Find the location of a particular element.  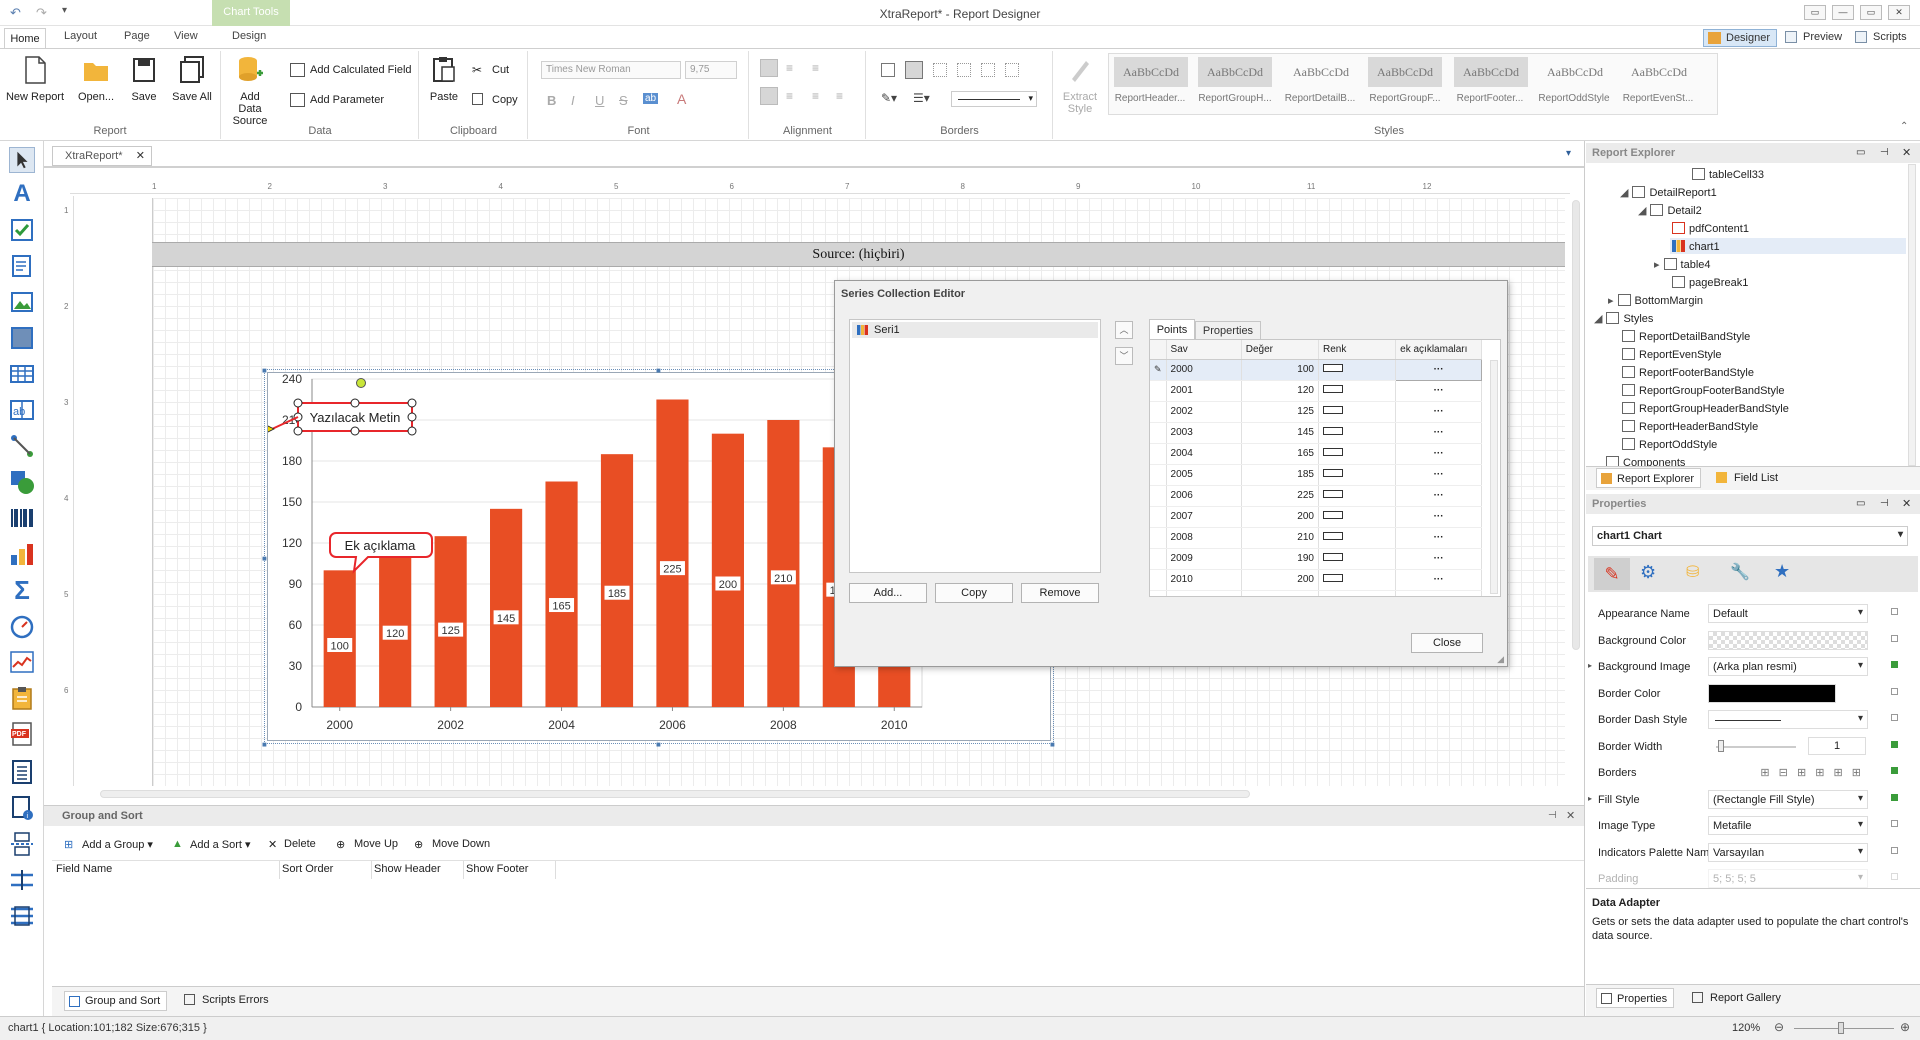

cell-sav: 2010 is located at coordinates (1204, 580).